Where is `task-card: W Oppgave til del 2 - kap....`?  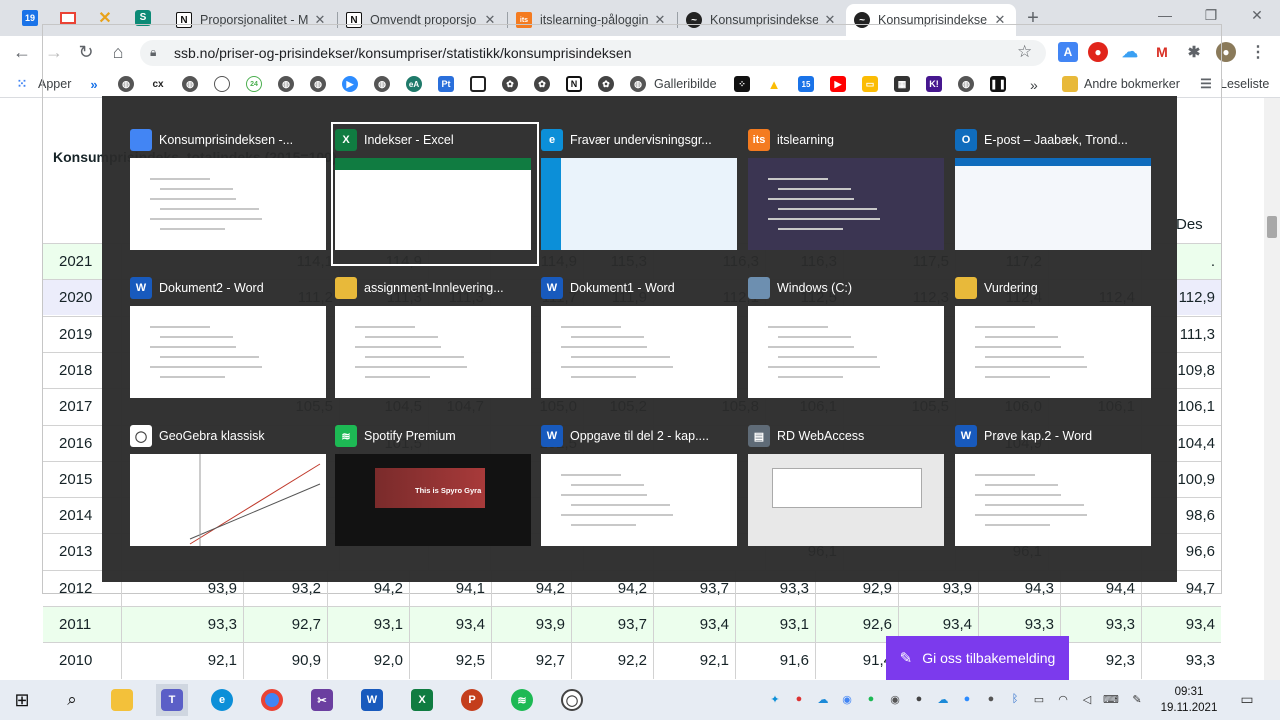 task-card: W Oppgave til del 2 - kap.... is located at coordinates (641, 490).